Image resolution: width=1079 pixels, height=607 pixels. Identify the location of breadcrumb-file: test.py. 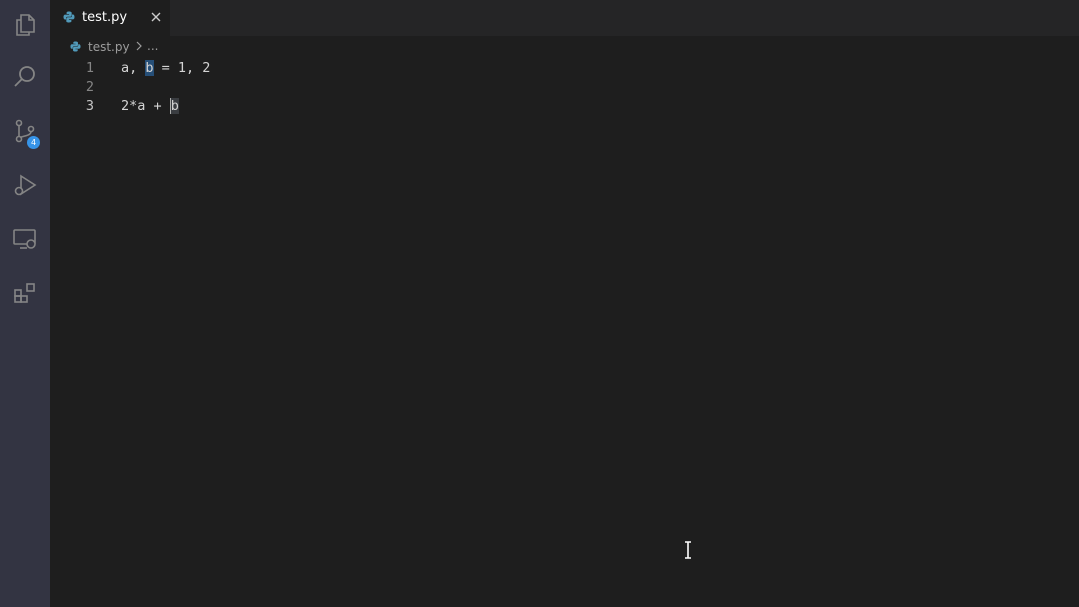
(109, 47).